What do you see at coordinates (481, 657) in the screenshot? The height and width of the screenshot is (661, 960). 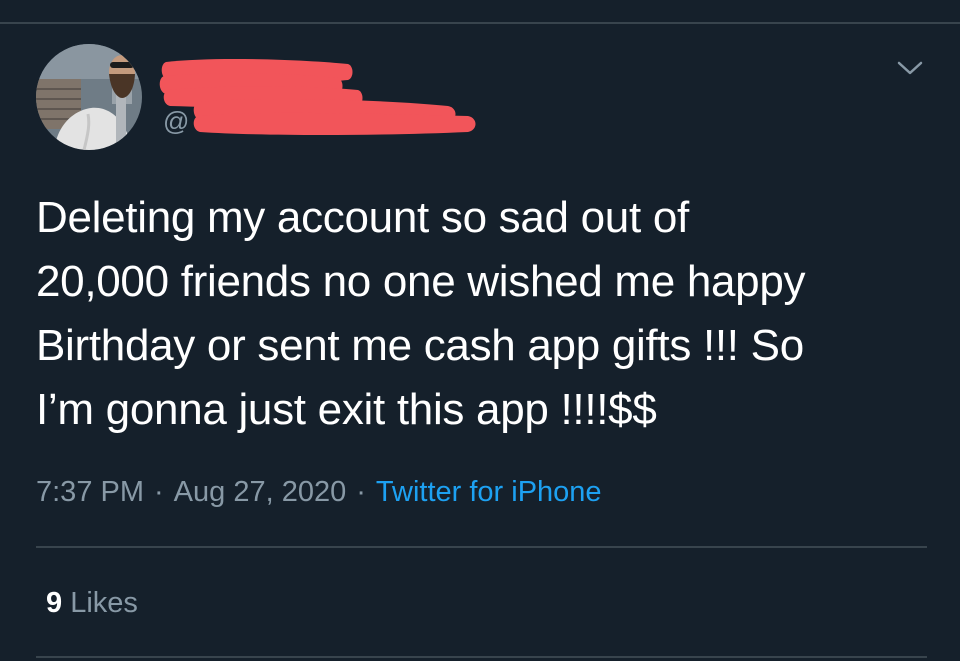 I see `stats-divider` at bounding box center [481, 657].